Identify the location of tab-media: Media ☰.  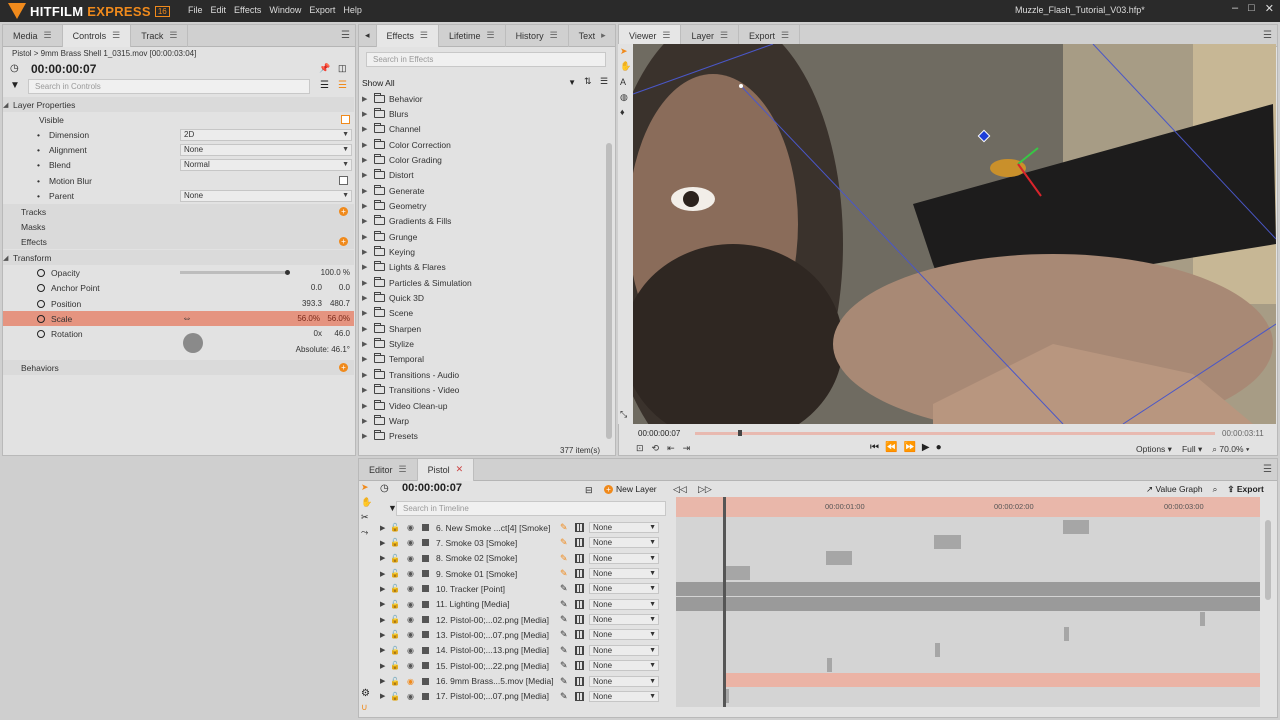
(33, 36).